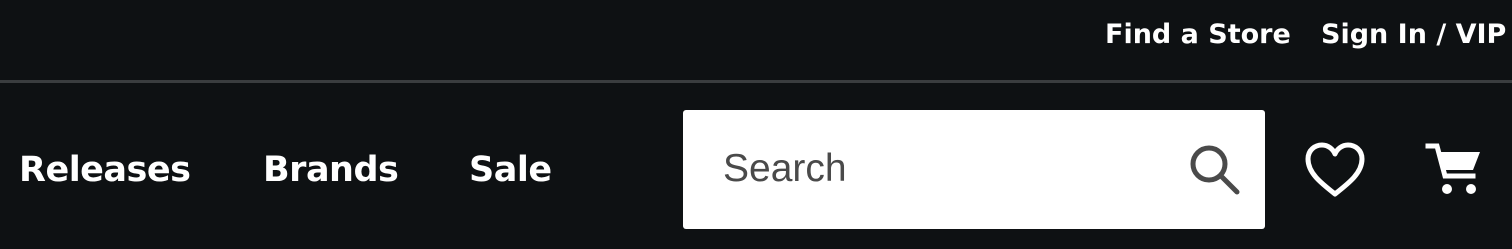 The image size is (1512, 249). Describe the element at coordinates (1413, 35) in the screenshot. I see `sign-in-vip-link: Sign In / VIP` at that location.